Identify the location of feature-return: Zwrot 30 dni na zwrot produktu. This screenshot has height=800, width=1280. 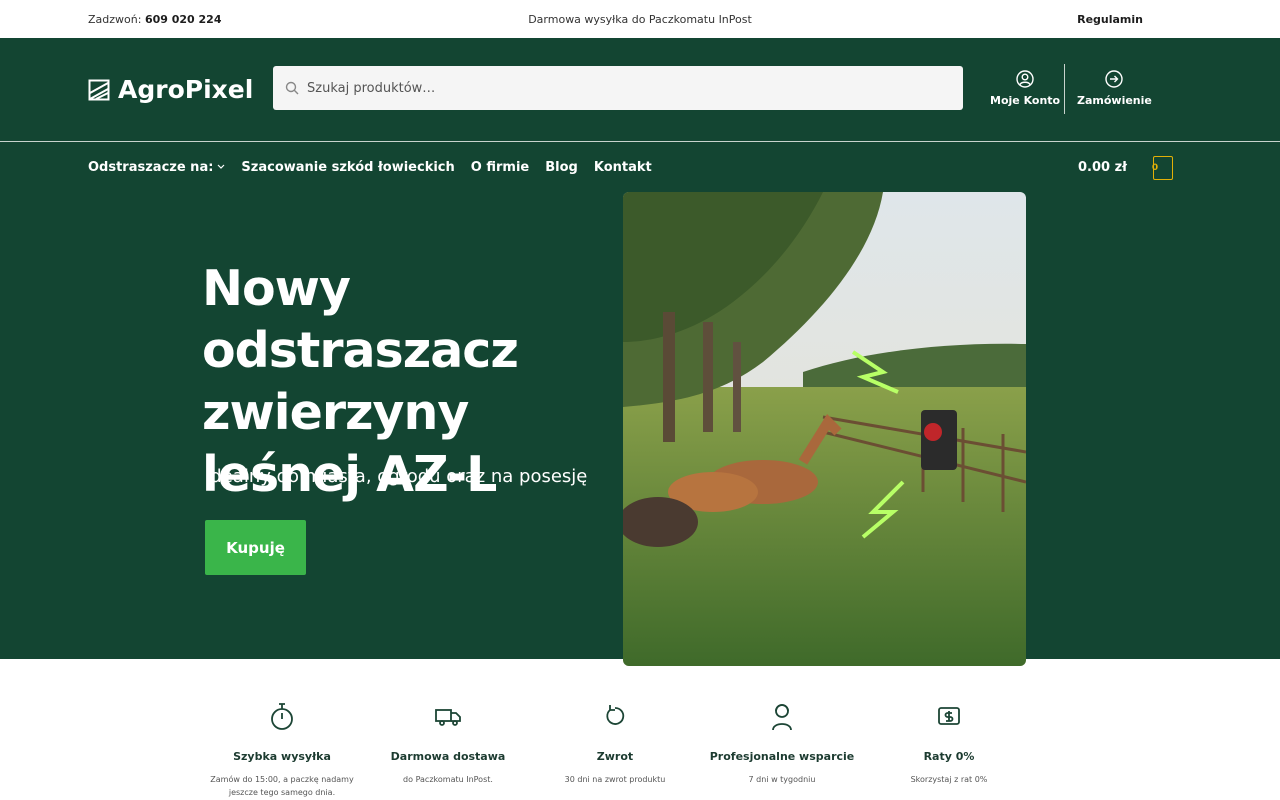
(615, 743).